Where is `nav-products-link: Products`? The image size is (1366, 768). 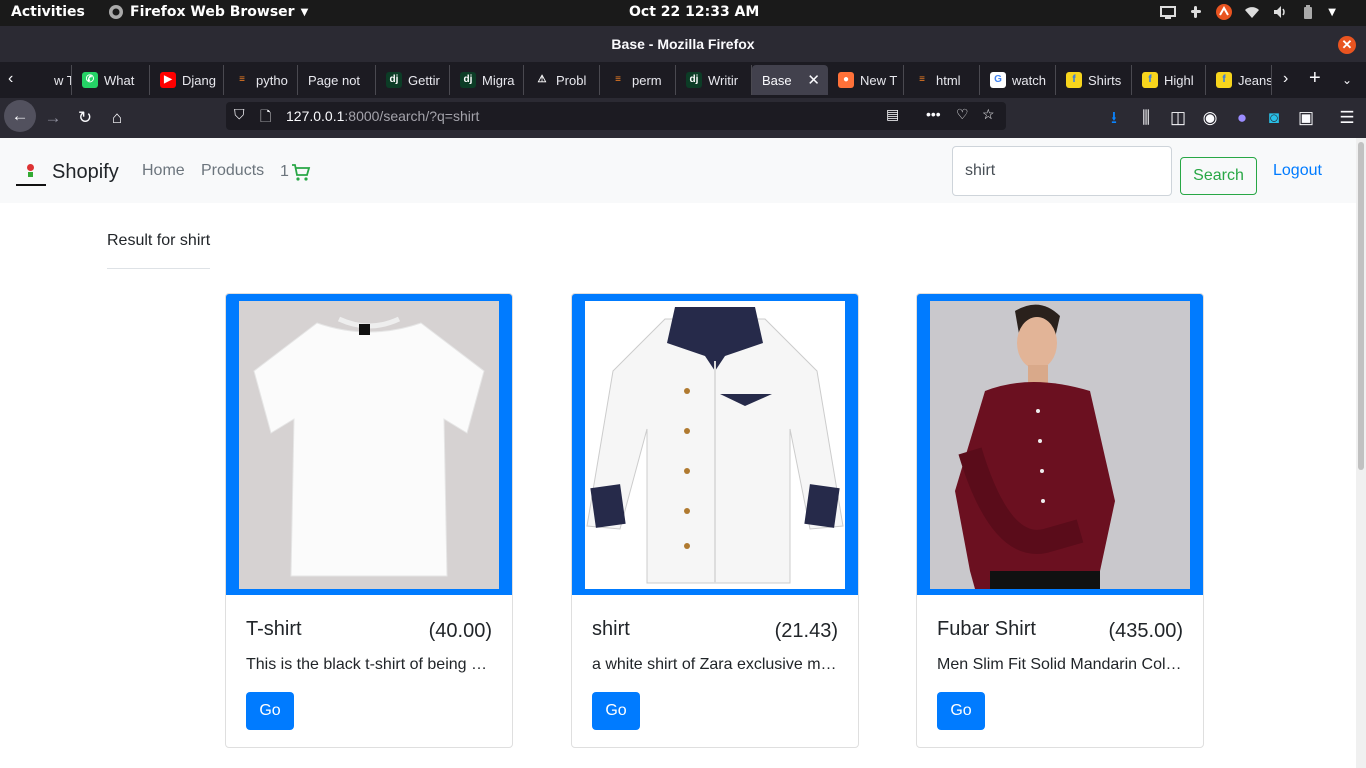 nav-products-link: Products is located at coordinates (232, 171).